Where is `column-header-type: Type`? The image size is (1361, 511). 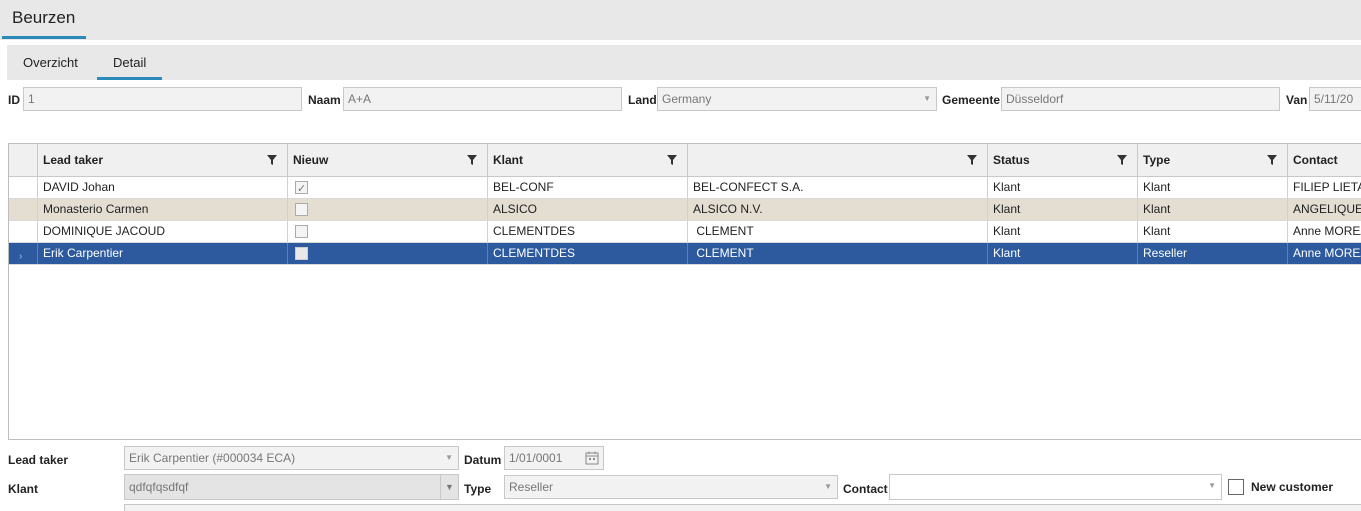 column-header-type: Type is located at coordinates (1213, 160).